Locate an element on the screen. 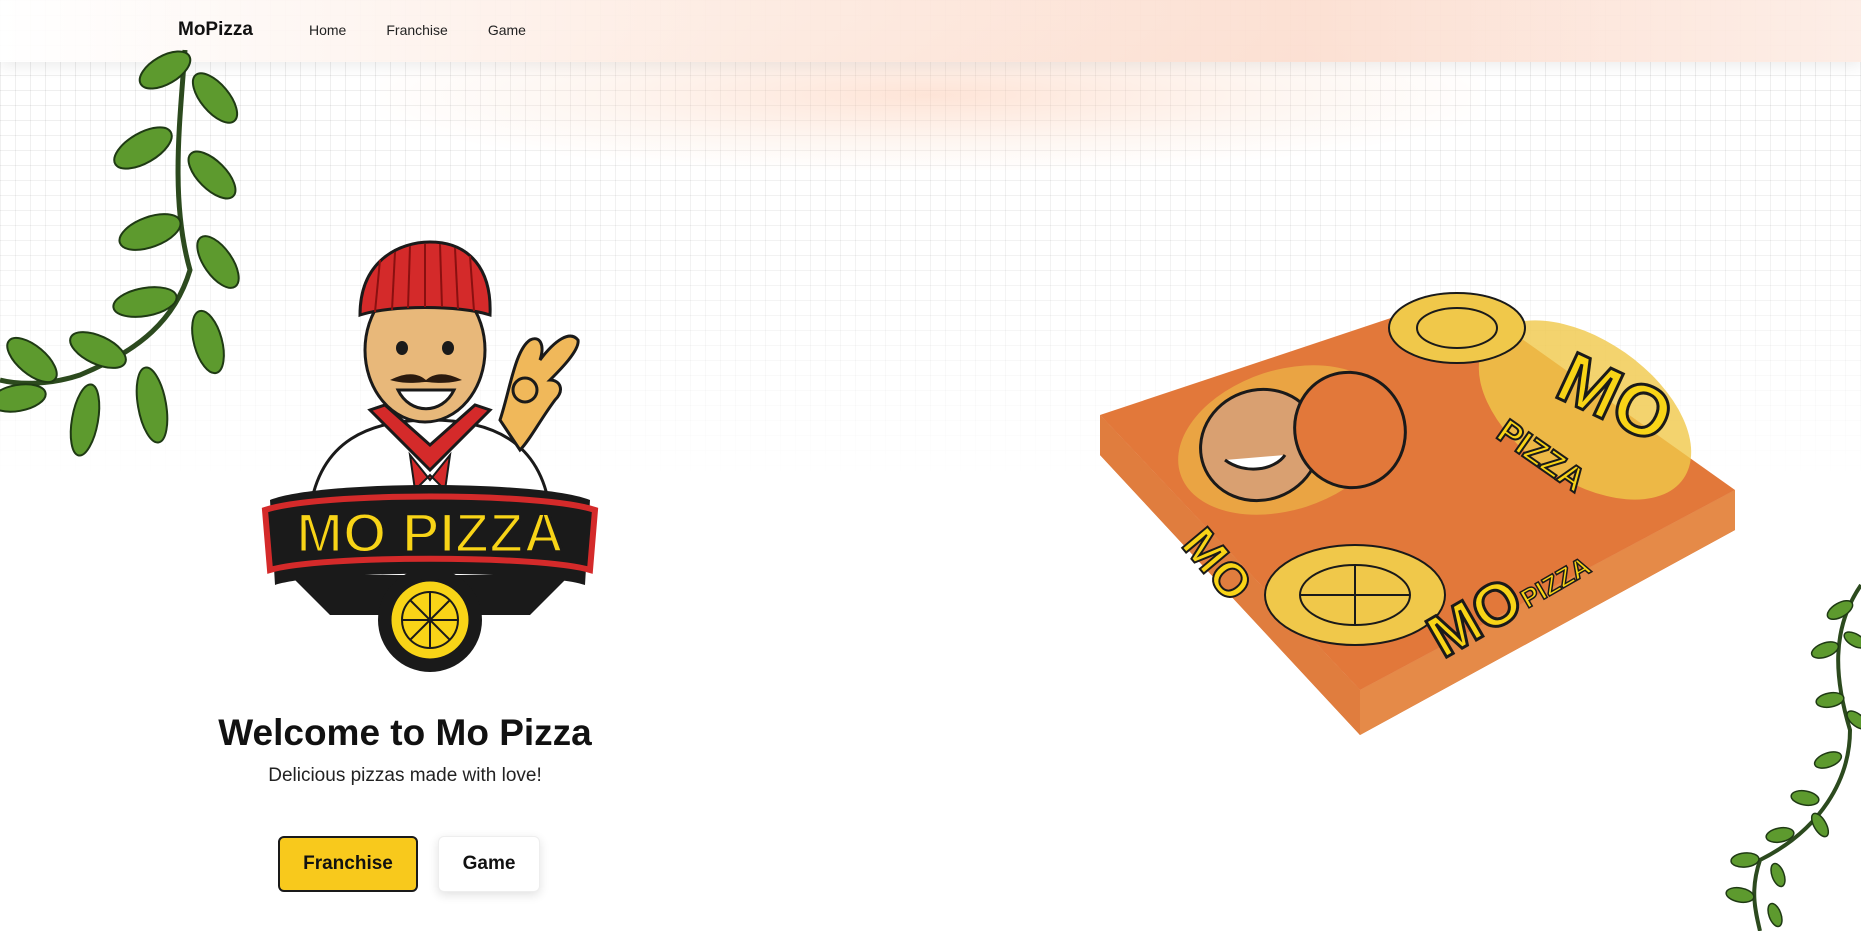  nav-link-franchise: Franchise is located at coordinates (416, 30).